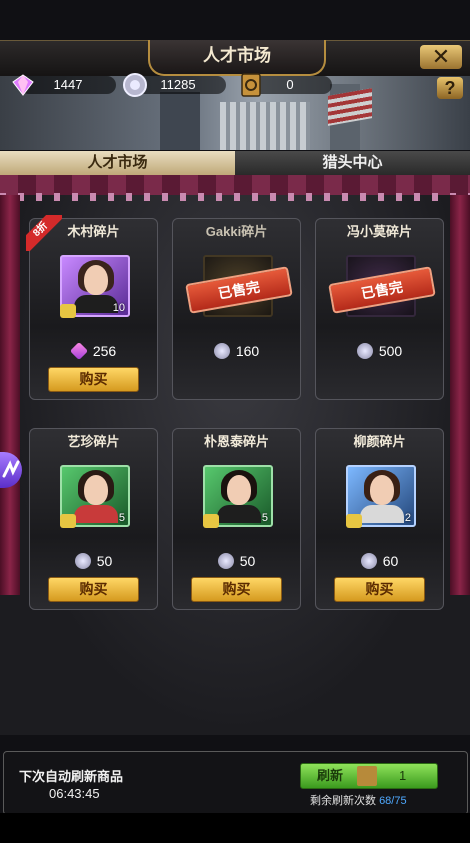  Describe the element at coordinates (407, 518) in the screenshot. I see `fragment-count: 2` at that location.